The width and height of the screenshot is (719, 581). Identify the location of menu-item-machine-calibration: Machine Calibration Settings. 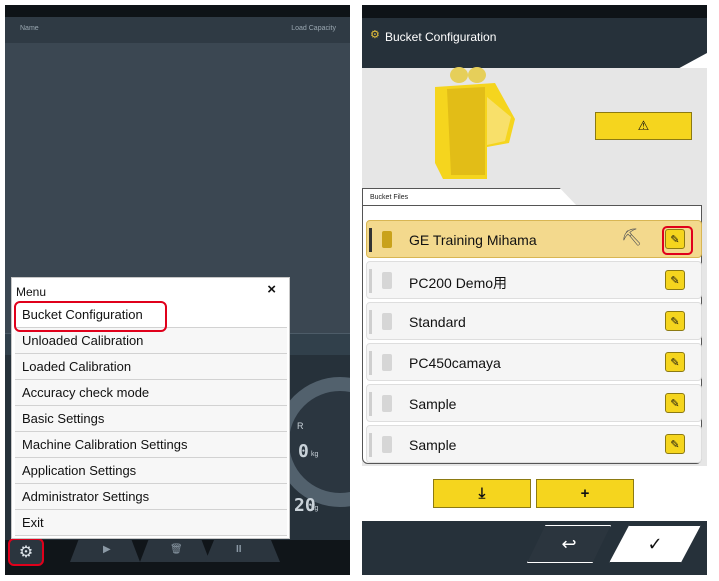
(151, 445).